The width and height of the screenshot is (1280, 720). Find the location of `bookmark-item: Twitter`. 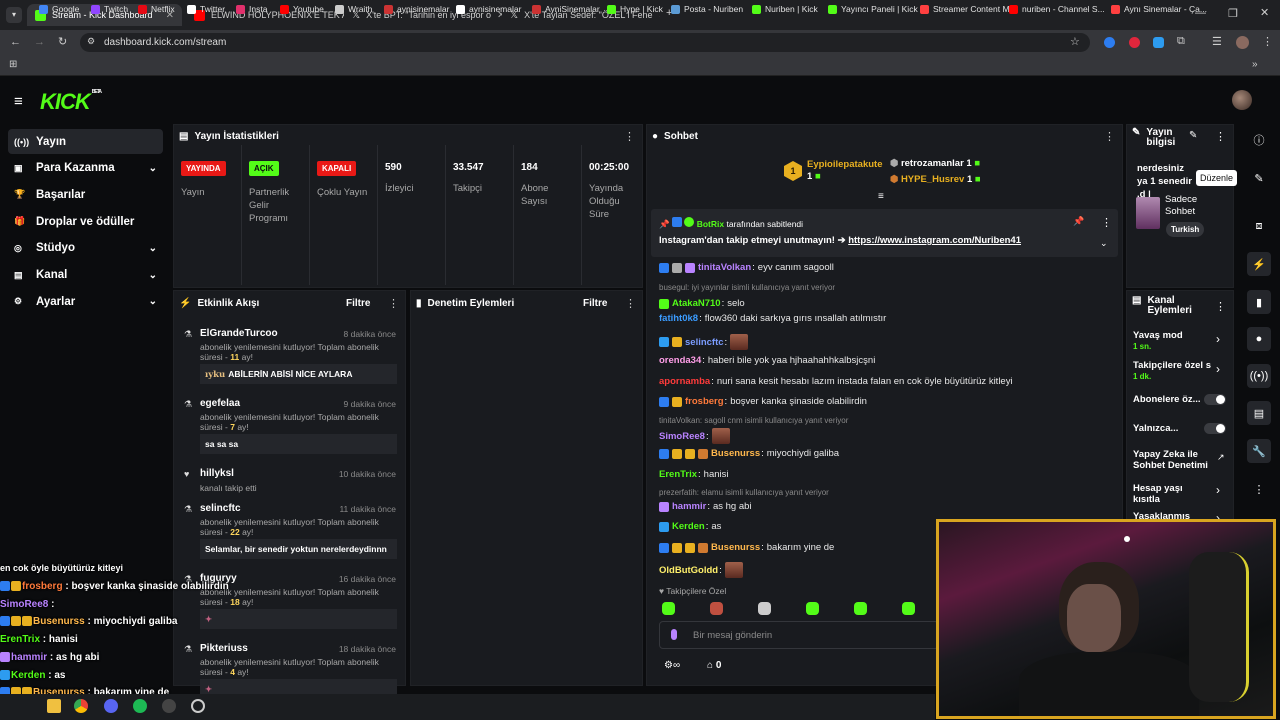

bookmark-item: Twitter is located at coordinates (206, 9).